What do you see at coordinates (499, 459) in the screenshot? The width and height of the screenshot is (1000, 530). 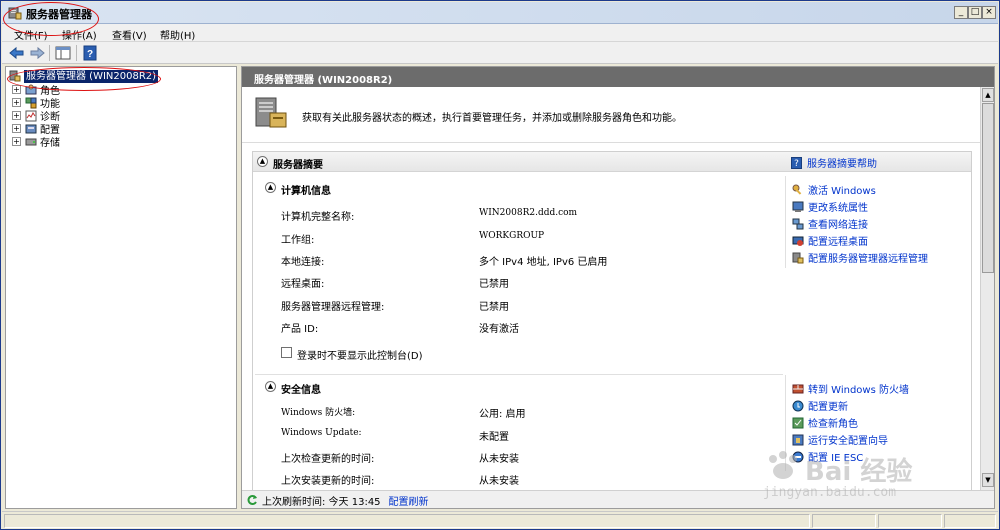 I see `last-checked-value: 从未安装` at bounding box center [499, 459].